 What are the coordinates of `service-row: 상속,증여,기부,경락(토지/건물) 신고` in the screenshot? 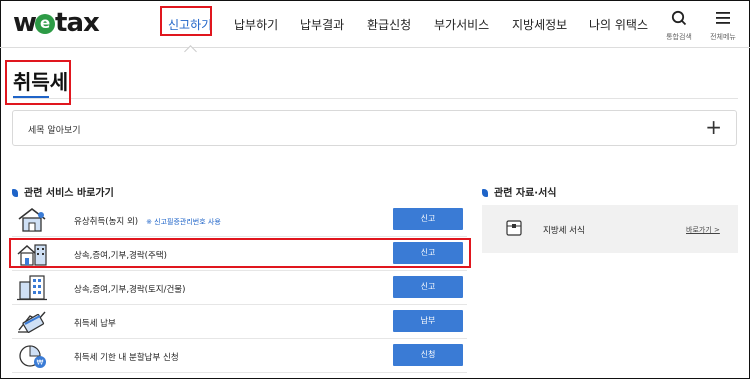 It's located at (239, 288).